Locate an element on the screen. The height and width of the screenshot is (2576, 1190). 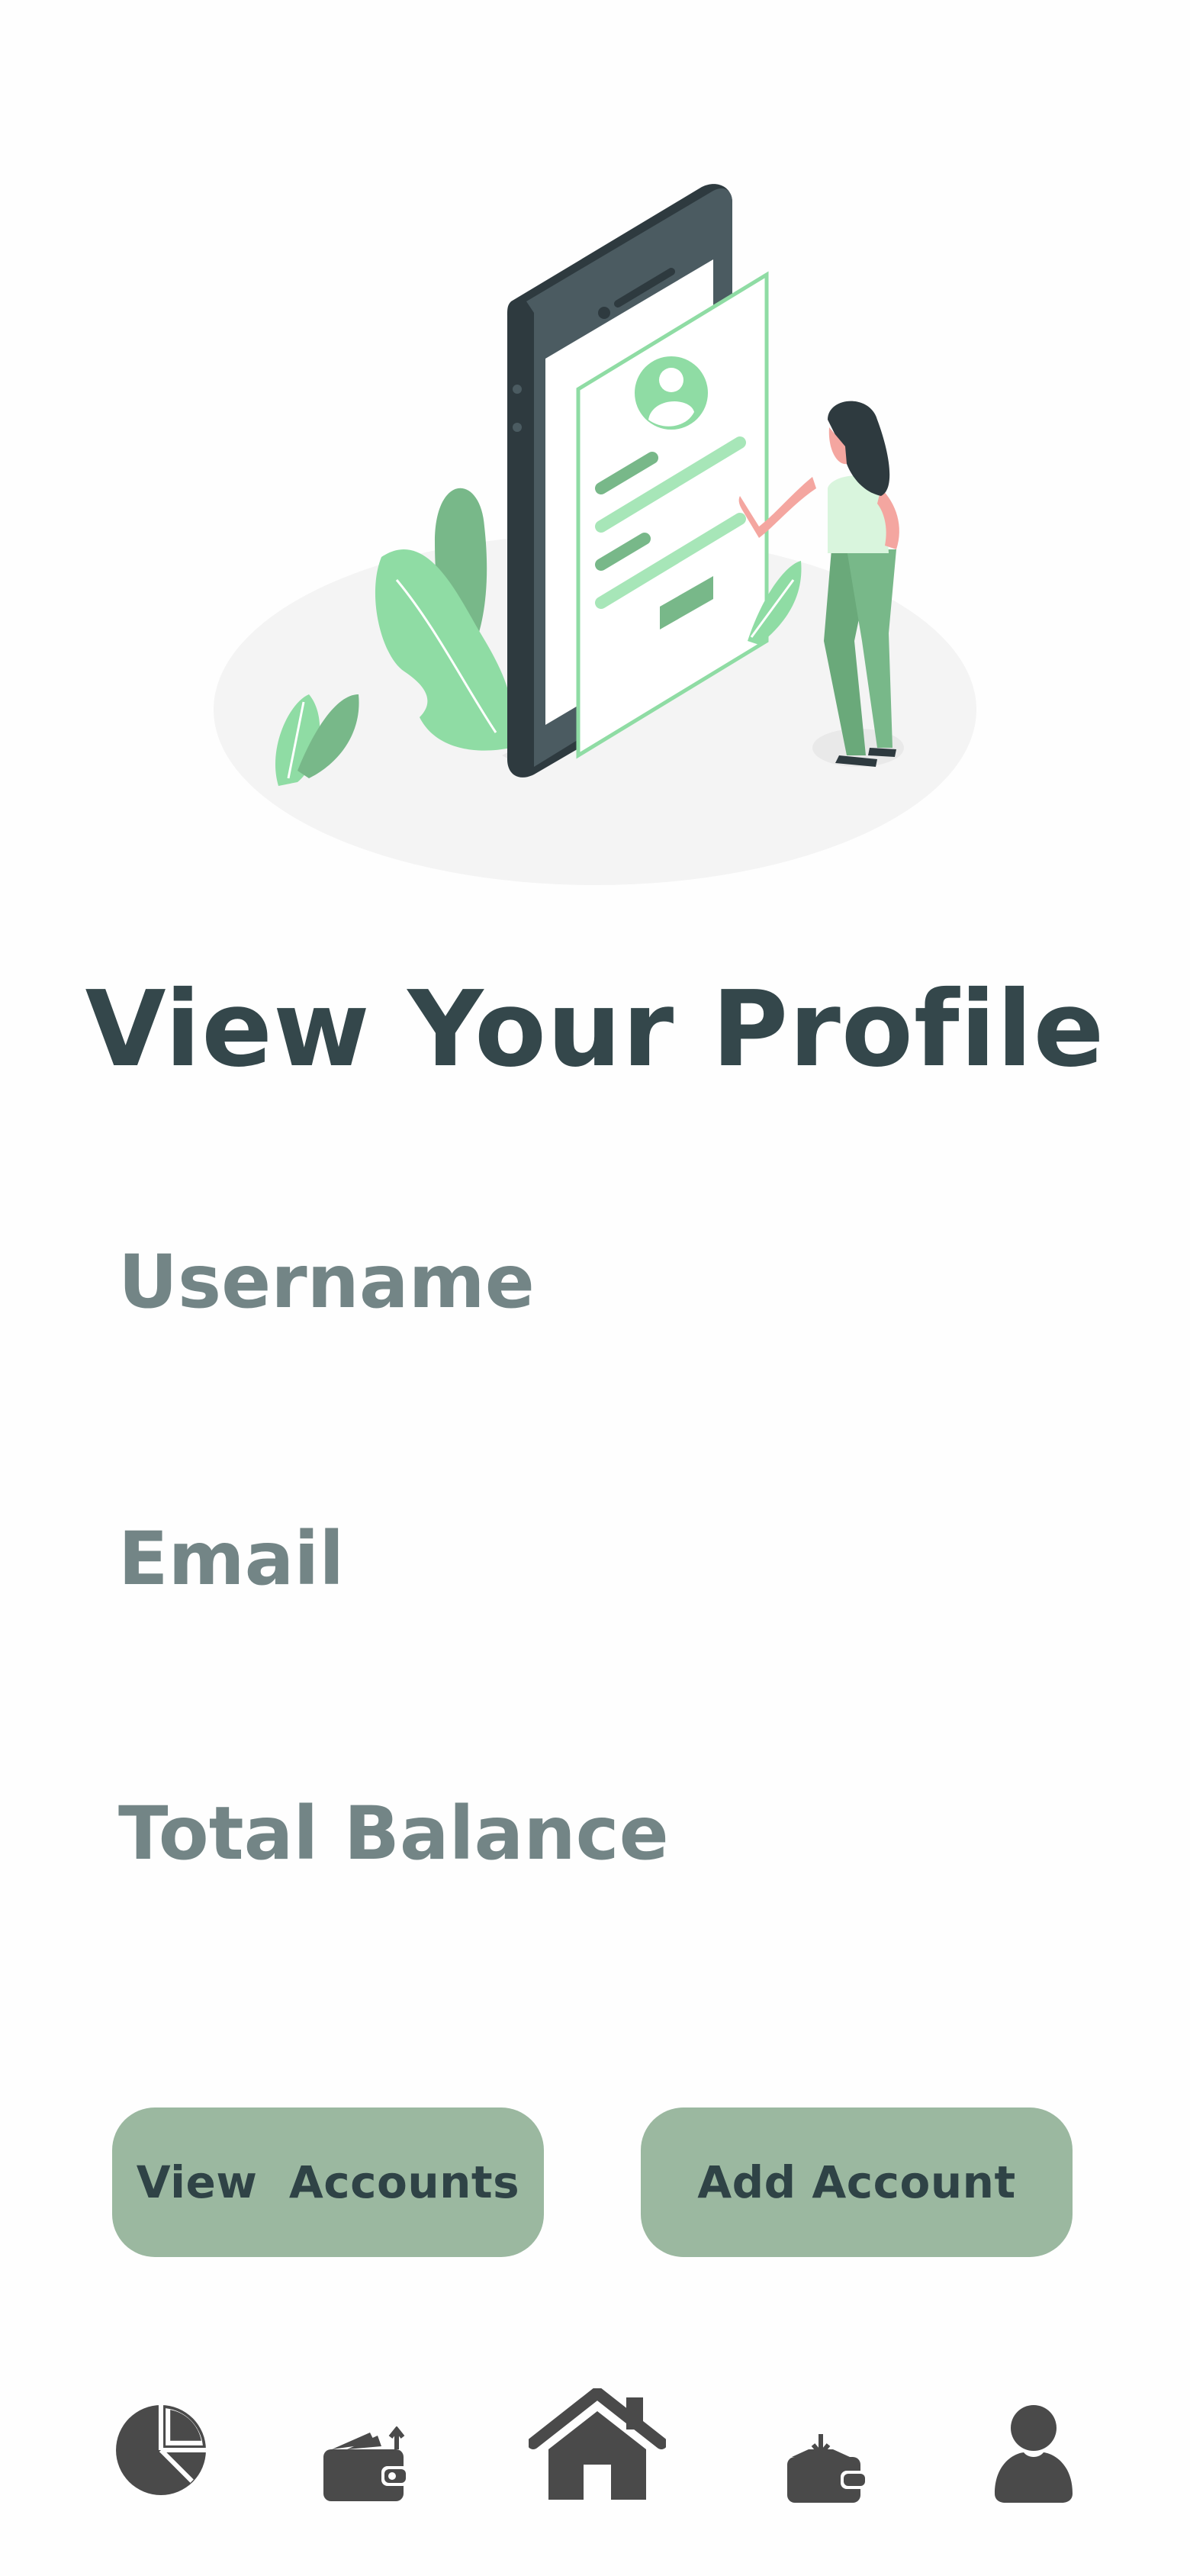
nav-item-send is located at coordinates (366, 2464).